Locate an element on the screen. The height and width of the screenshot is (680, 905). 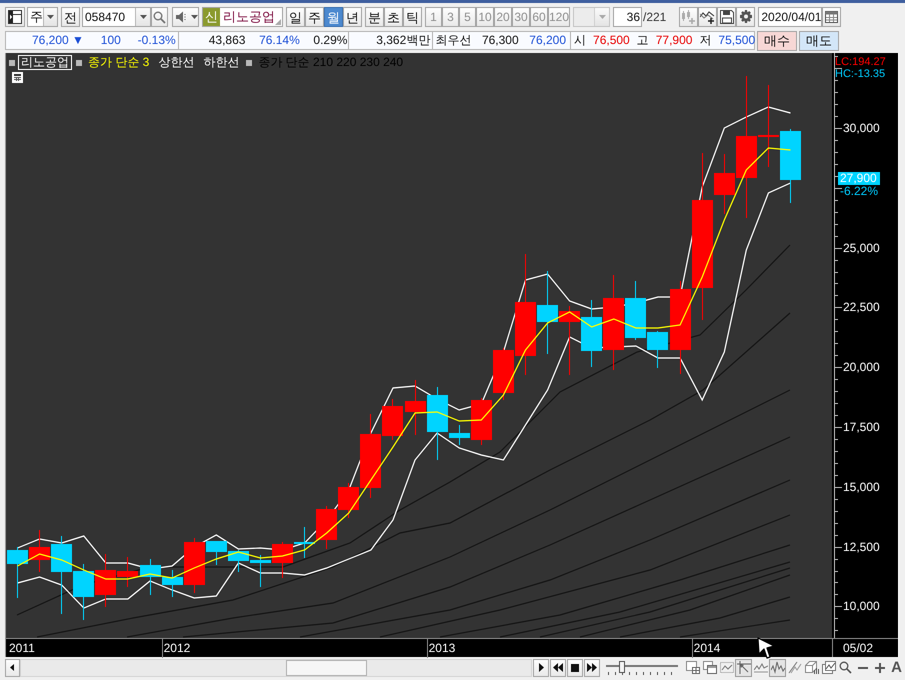
wave-chart-button is located at coordinates (777, 667).